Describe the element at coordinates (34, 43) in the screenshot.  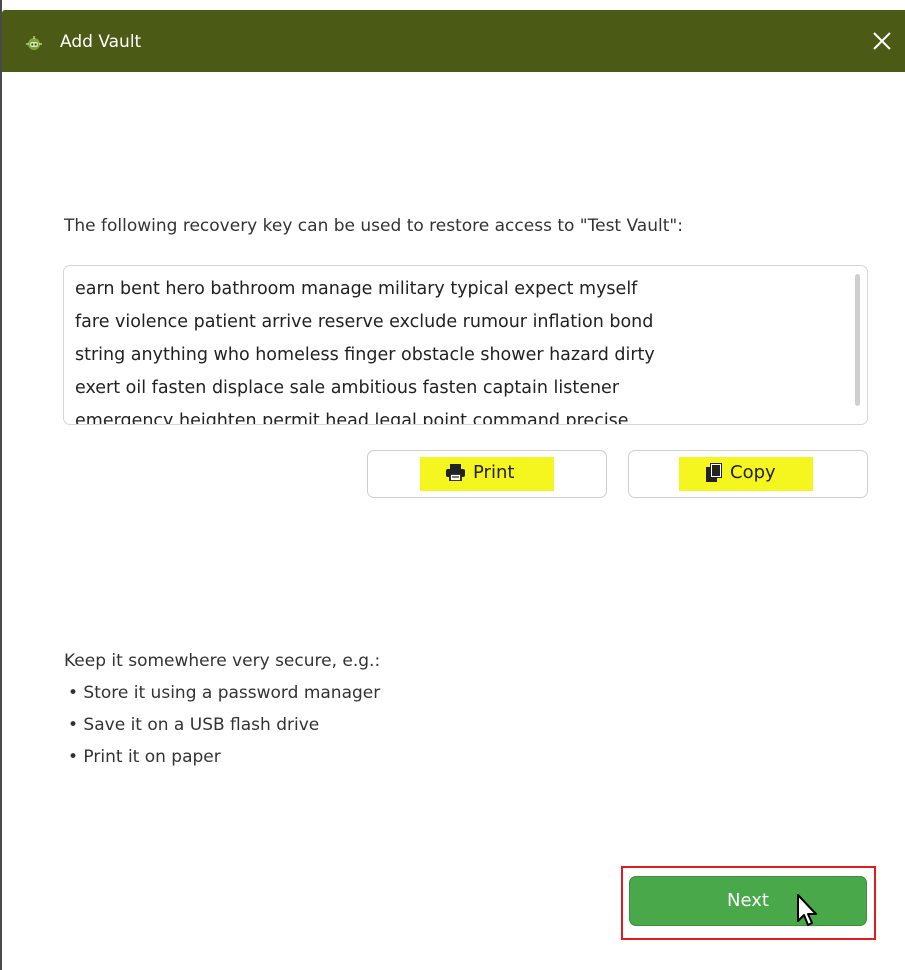
I see `robot-icon` at that location.